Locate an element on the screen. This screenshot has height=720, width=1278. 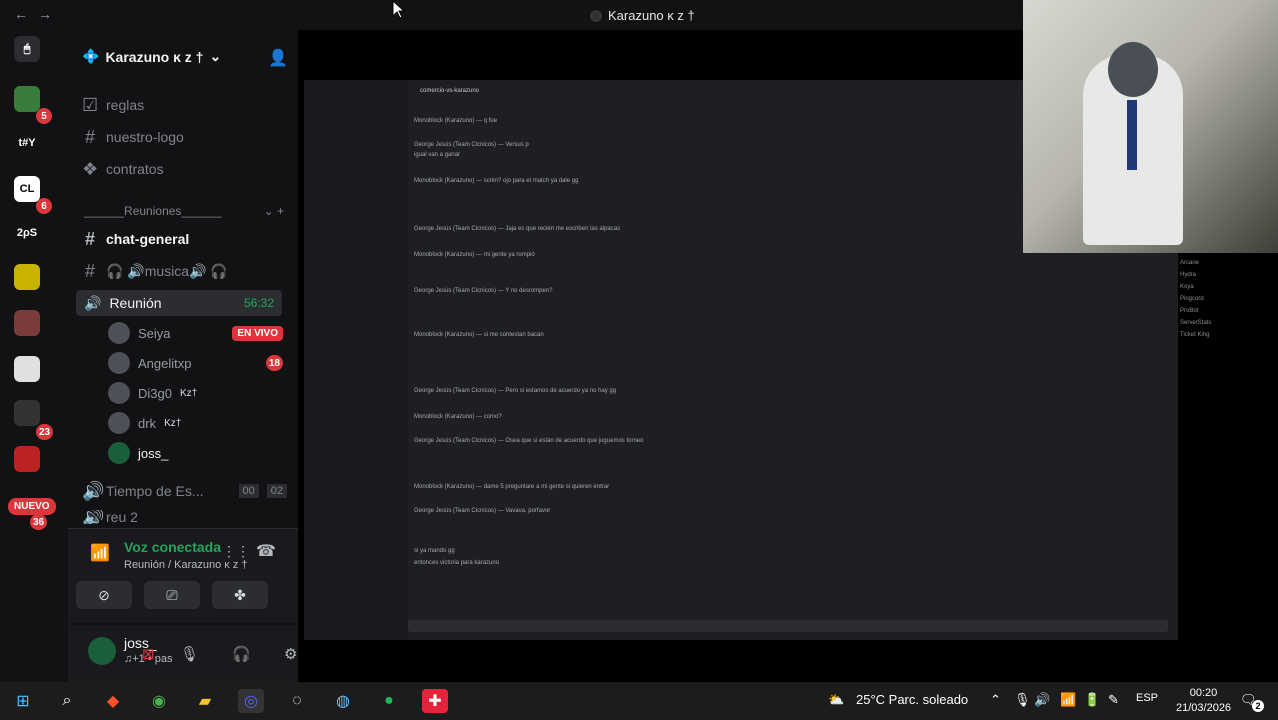
brave-icon: ◆ is located at coordinates (113, 701).